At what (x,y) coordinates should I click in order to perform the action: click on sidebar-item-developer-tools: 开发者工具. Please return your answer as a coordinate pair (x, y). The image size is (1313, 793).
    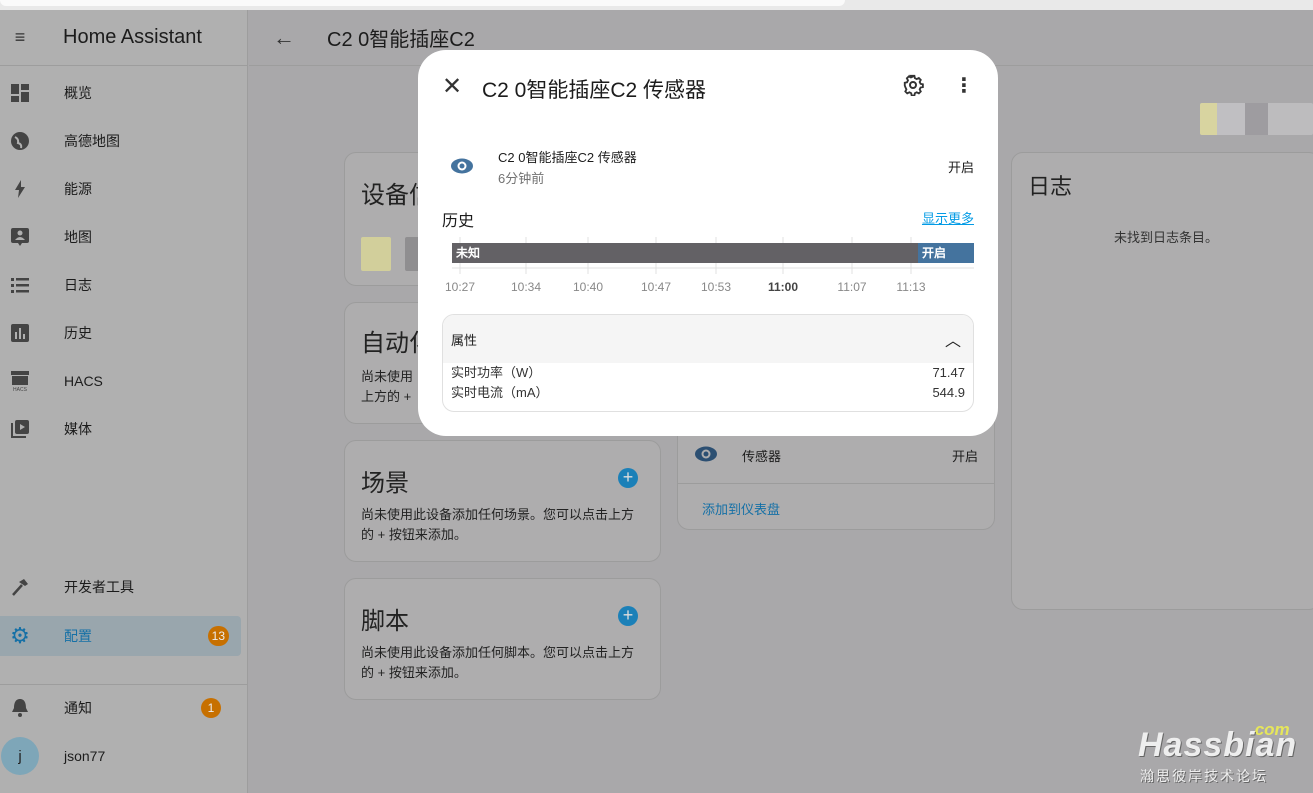
    Looking at the image, I should click on (120, 587).